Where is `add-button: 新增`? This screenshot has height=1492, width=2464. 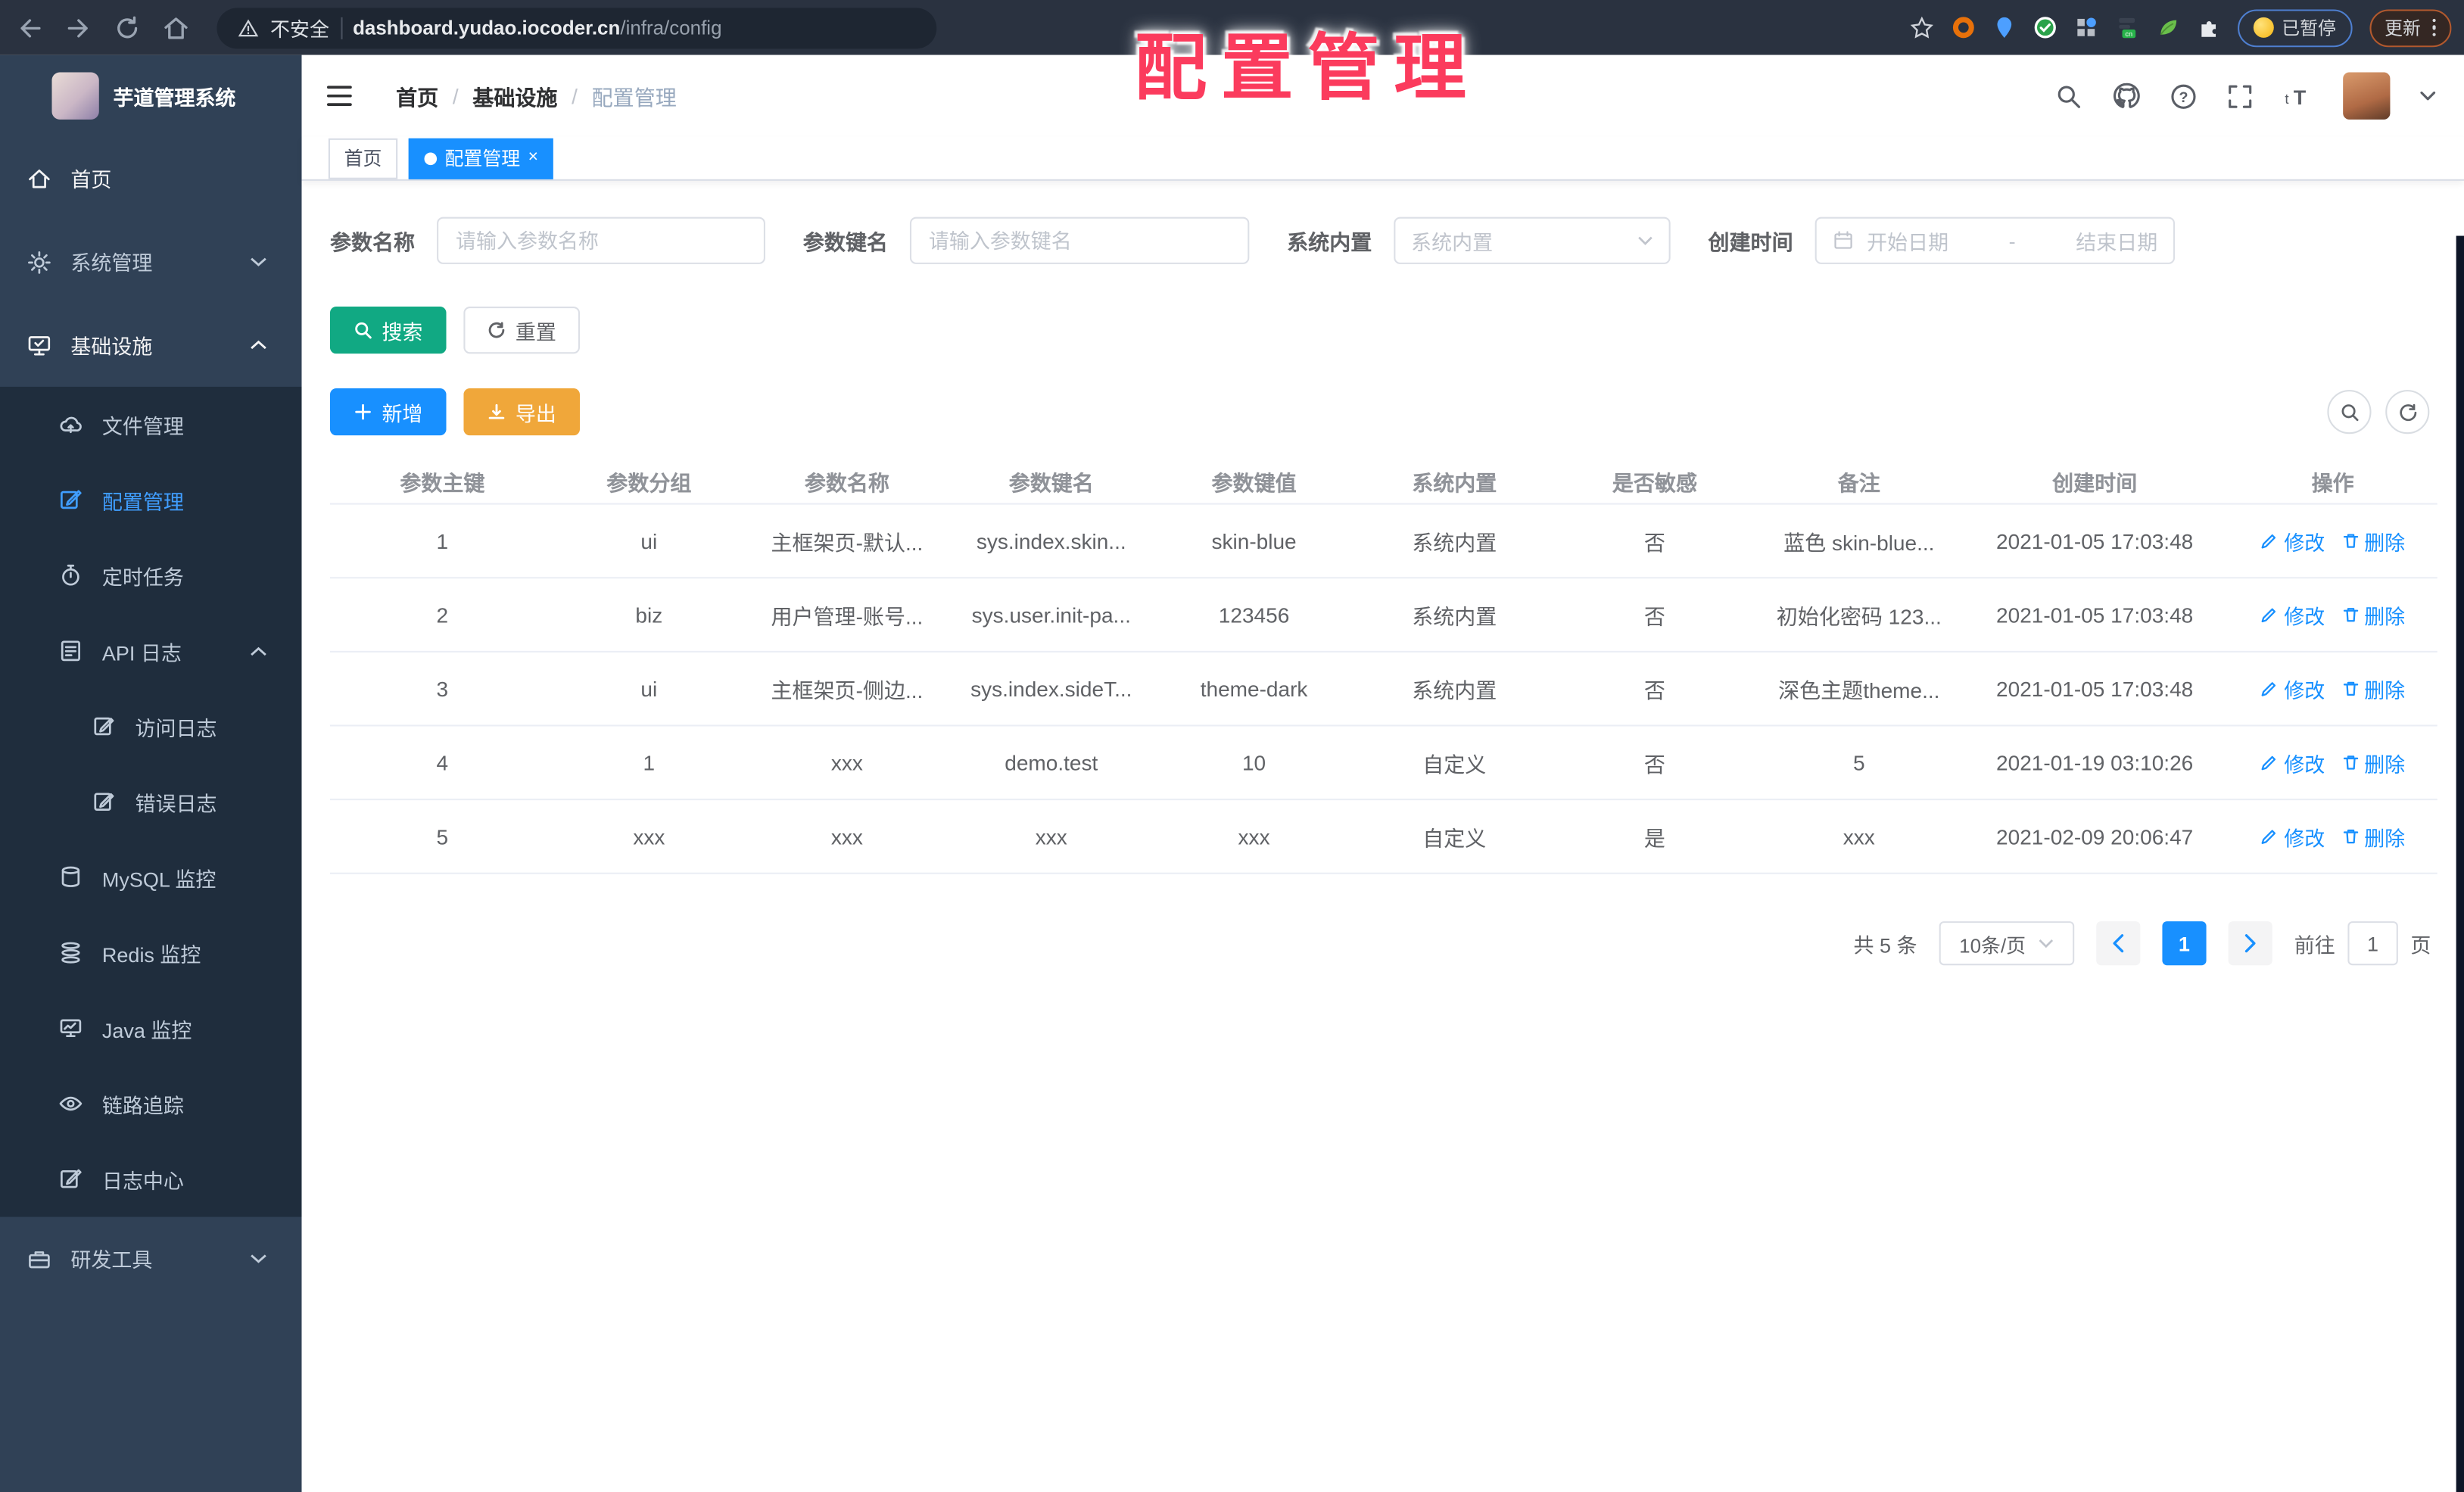
add-button: 新增 is located at coordinates (388, 412).